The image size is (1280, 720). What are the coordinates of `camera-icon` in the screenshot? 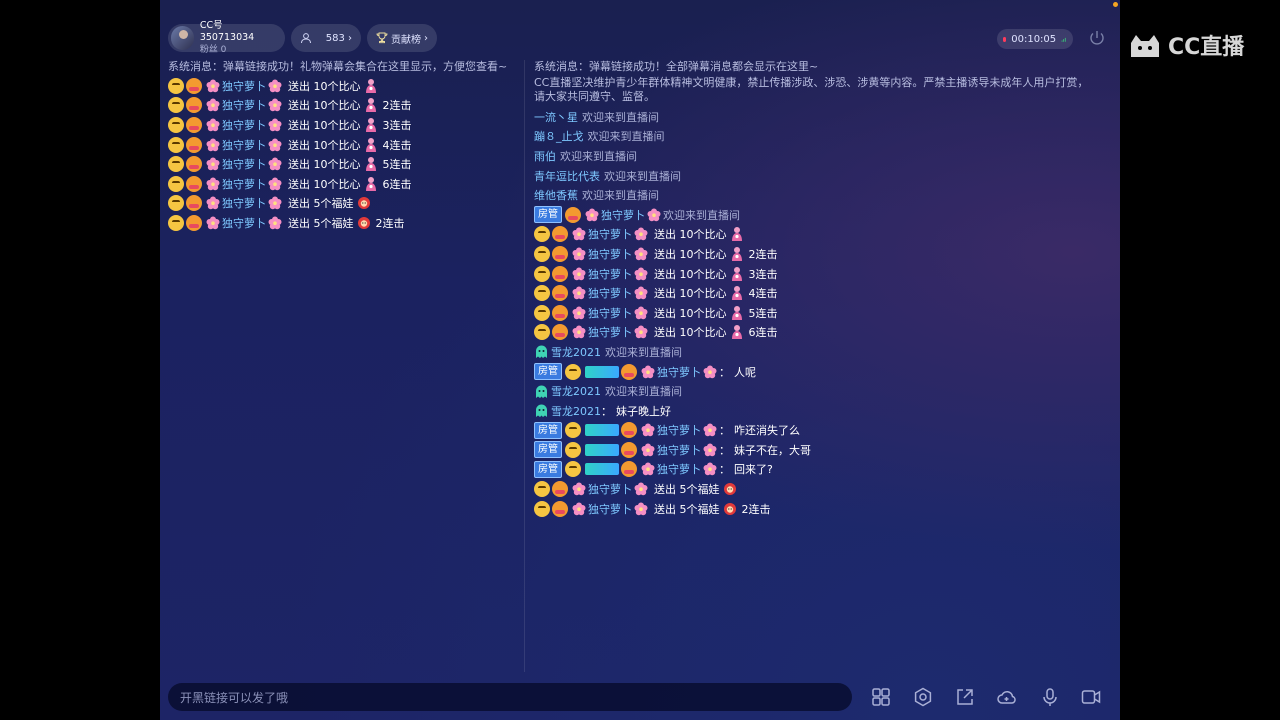 It's located at (1091, 697).